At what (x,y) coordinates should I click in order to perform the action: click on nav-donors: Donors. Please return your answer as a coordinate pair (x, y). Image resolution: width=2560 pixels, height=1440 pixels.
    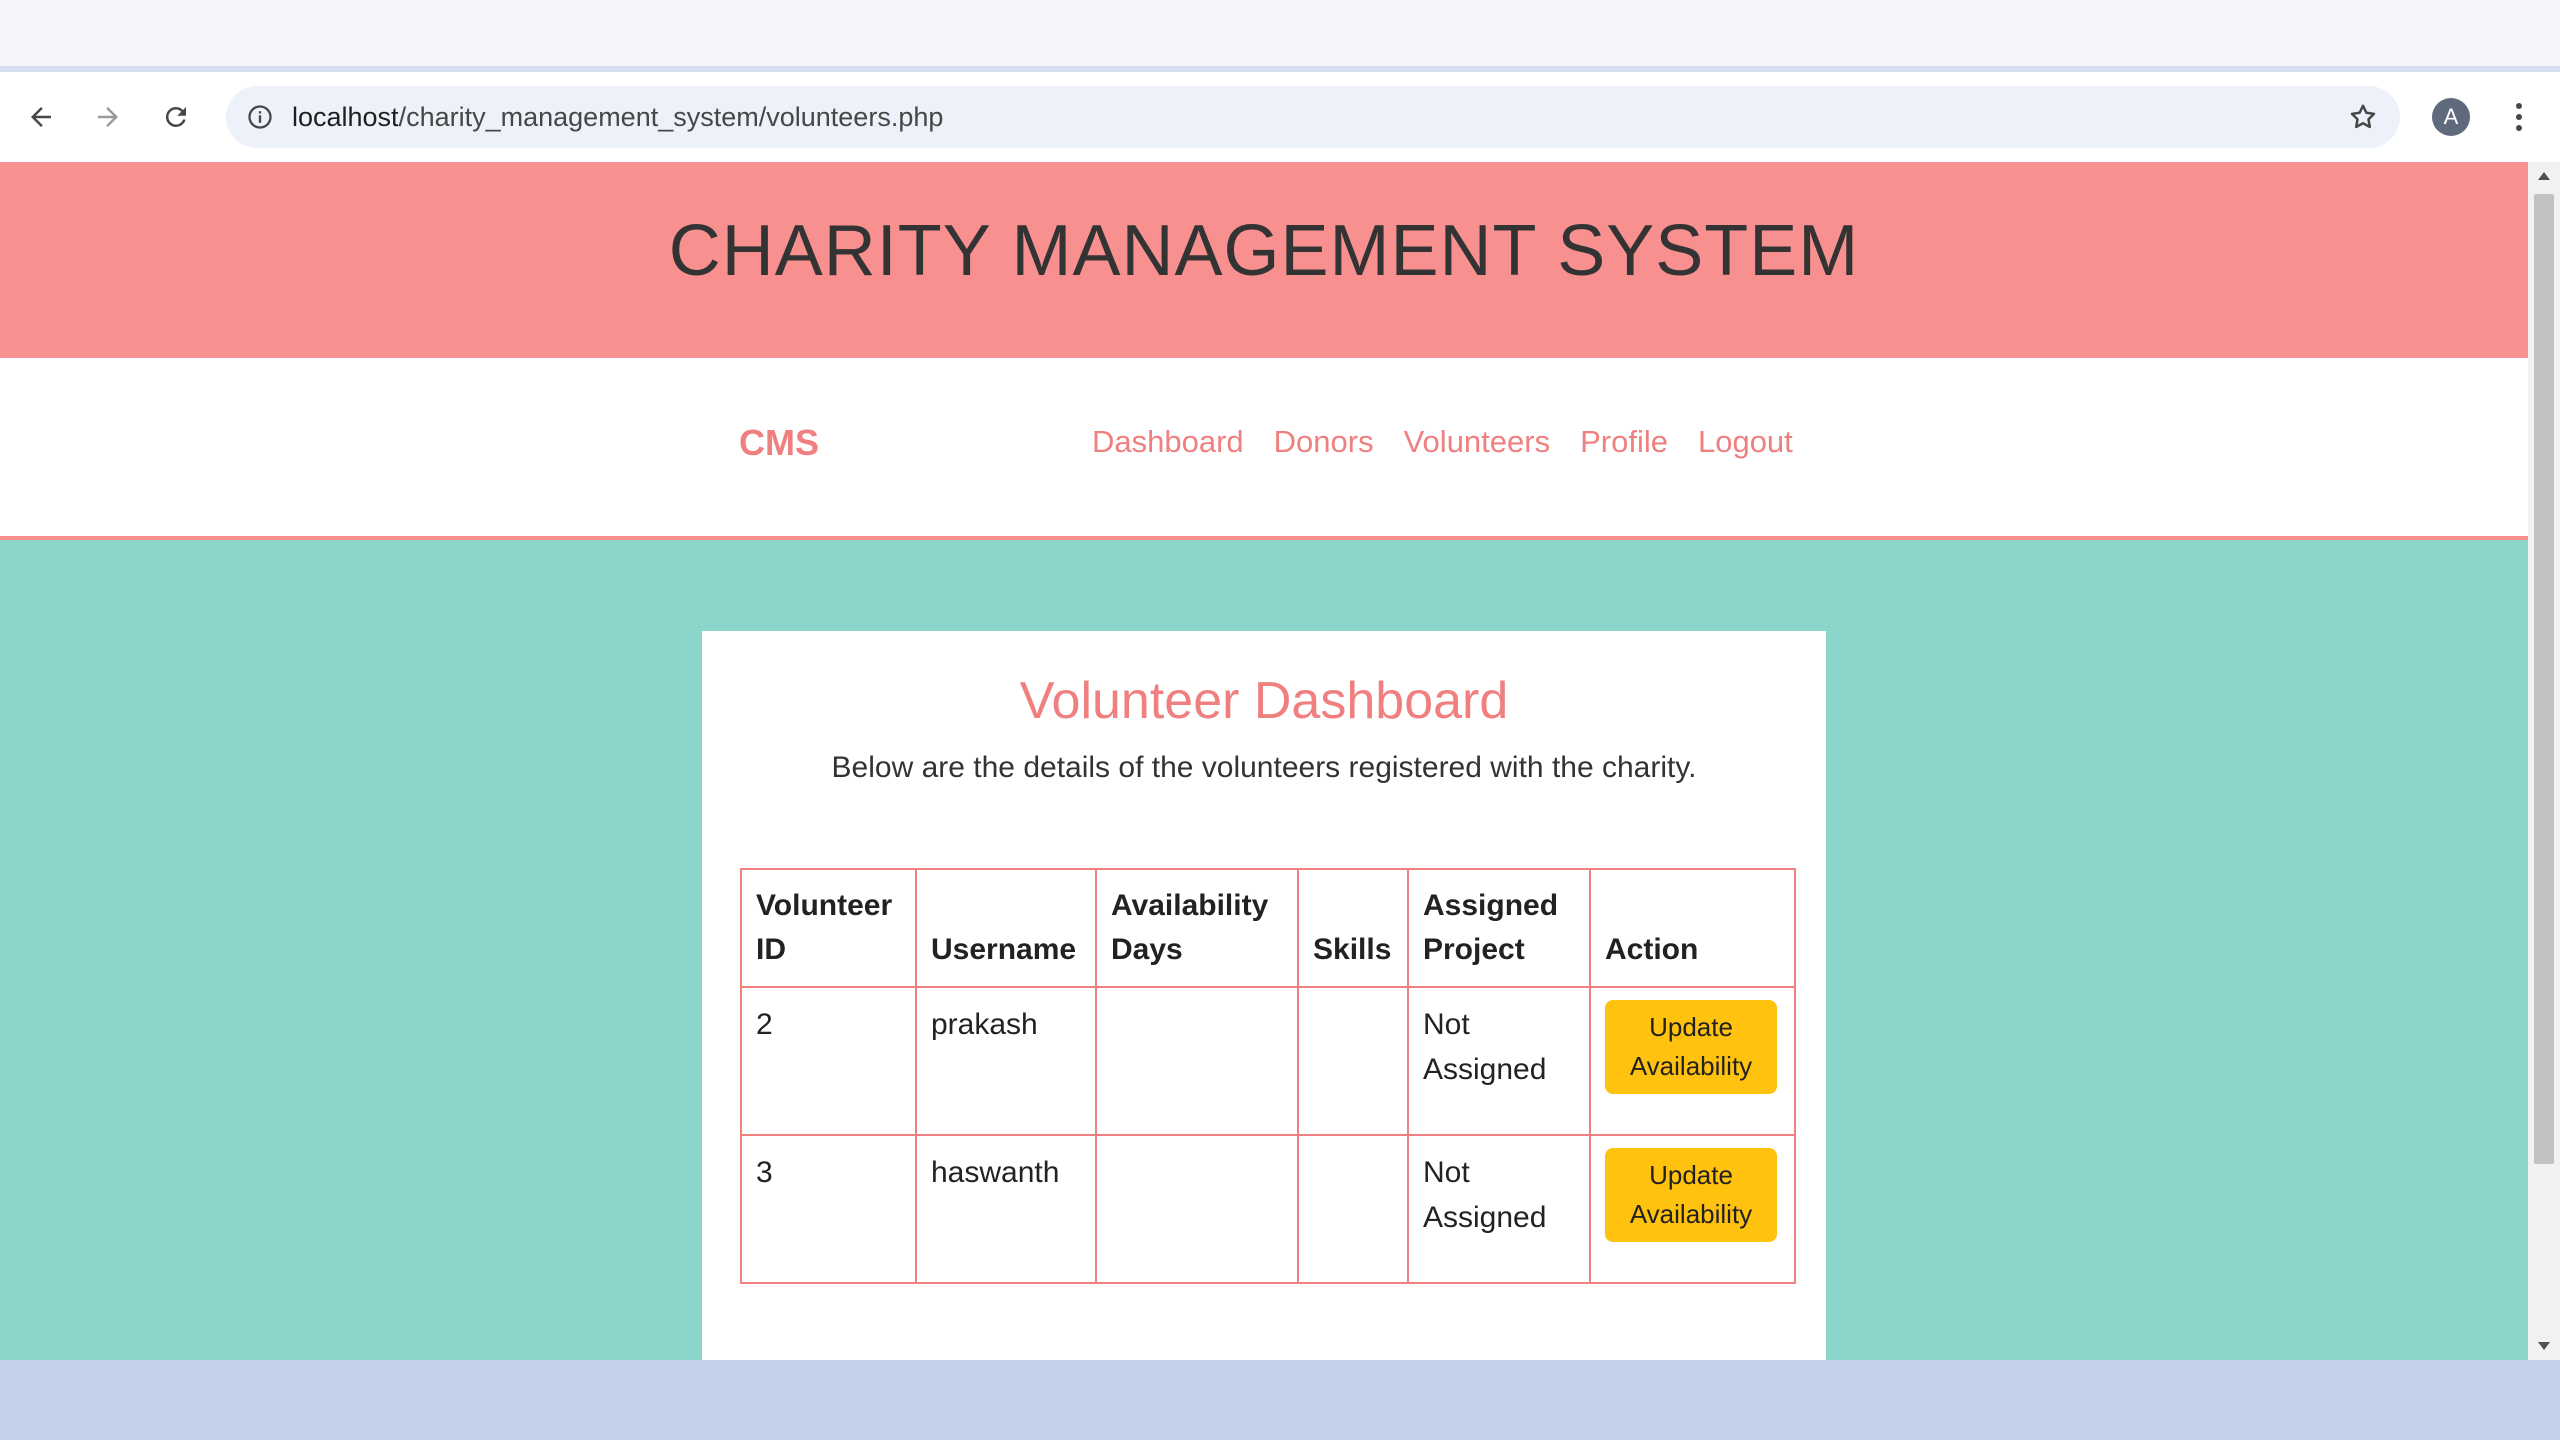
    Looking at the image, I should click on (1324, 442).